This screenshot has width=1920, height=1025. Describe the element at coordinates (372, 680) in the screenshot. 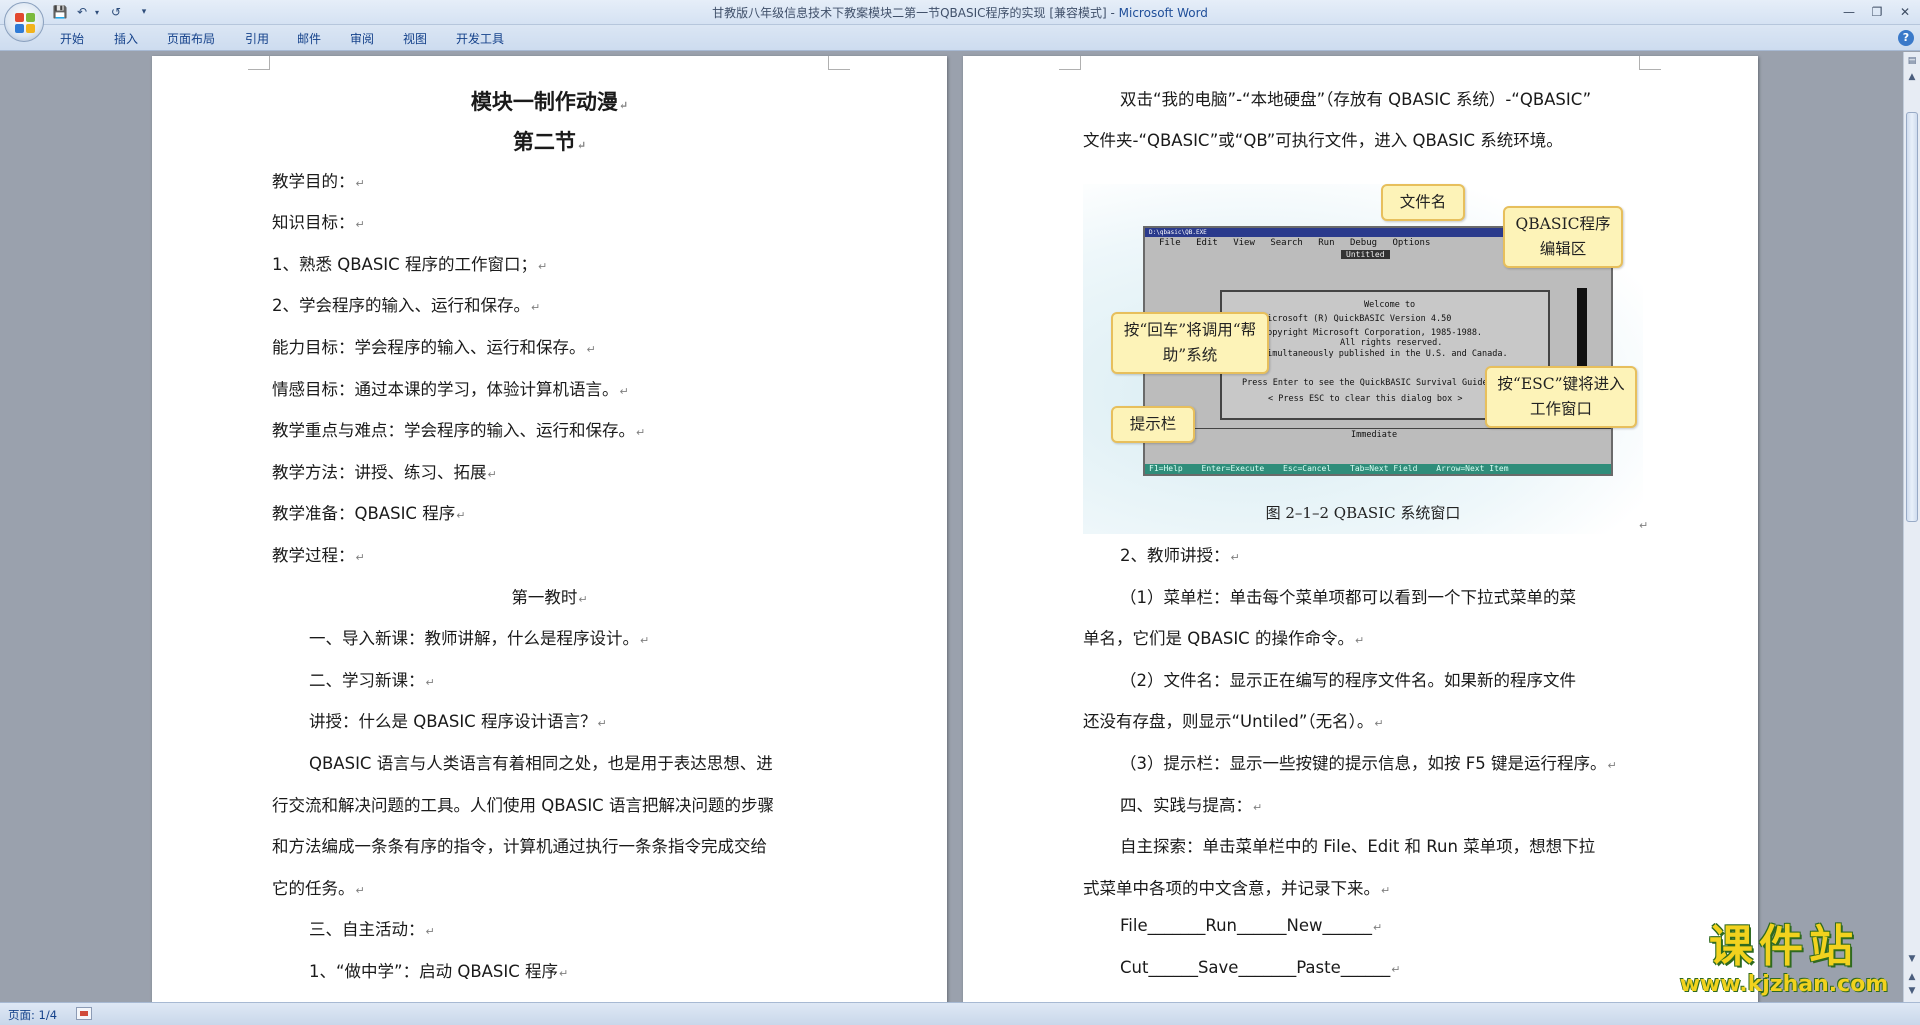

I see `paragraph: 二、学习新课：↵` at that location.